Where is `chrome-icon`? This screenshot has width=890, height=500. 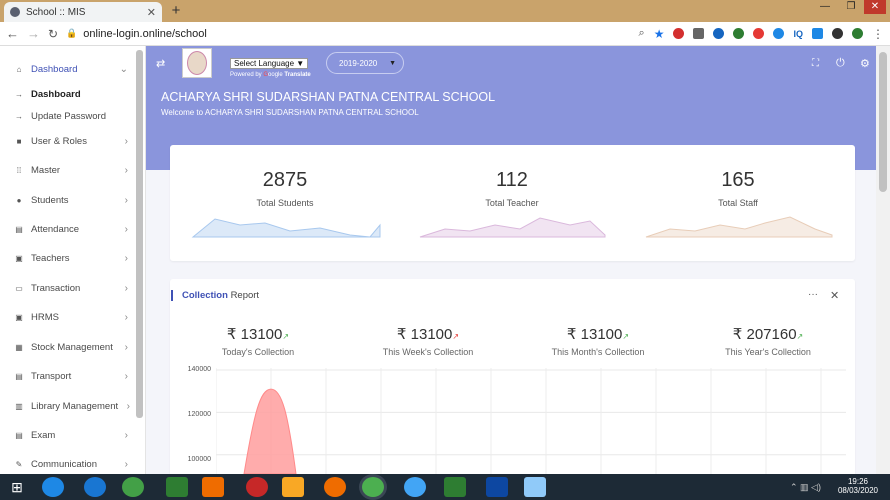
chrome-icon is located at coordinates (373, 487).